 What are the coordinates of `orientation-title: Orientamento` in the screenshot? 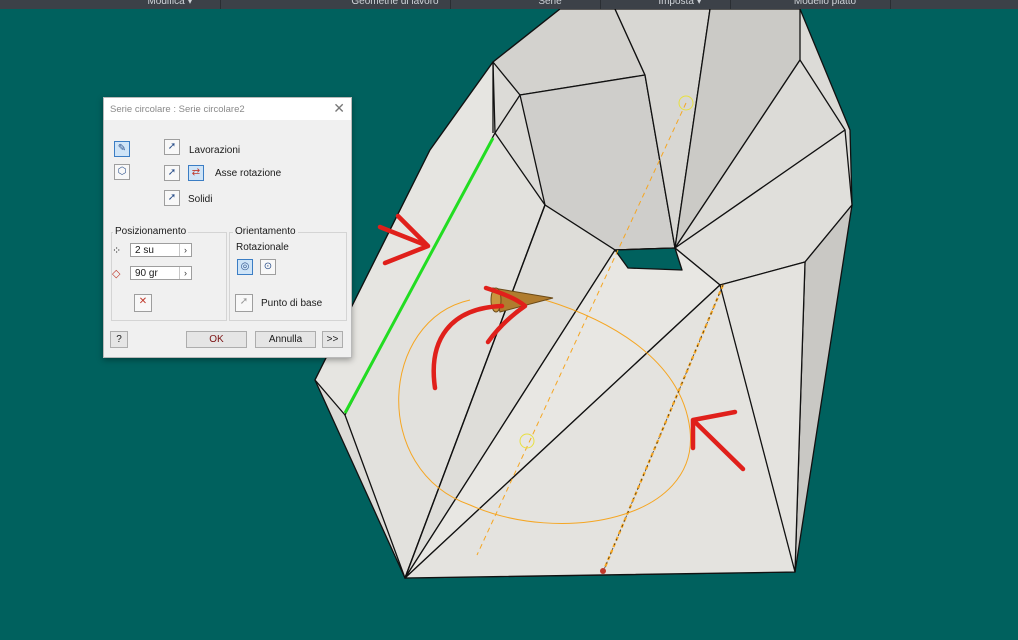 It's located at (265, 231).